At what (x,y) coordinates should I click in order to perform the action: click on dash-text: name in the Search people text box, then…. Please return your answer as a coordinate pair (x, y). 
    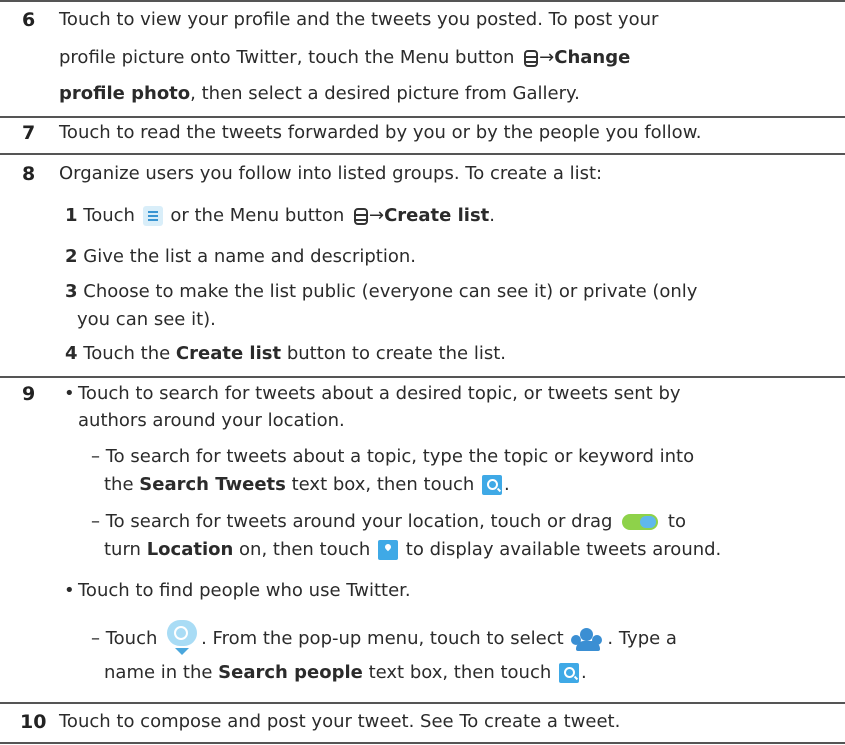
    Looking at the image, I should click on (345, 672).